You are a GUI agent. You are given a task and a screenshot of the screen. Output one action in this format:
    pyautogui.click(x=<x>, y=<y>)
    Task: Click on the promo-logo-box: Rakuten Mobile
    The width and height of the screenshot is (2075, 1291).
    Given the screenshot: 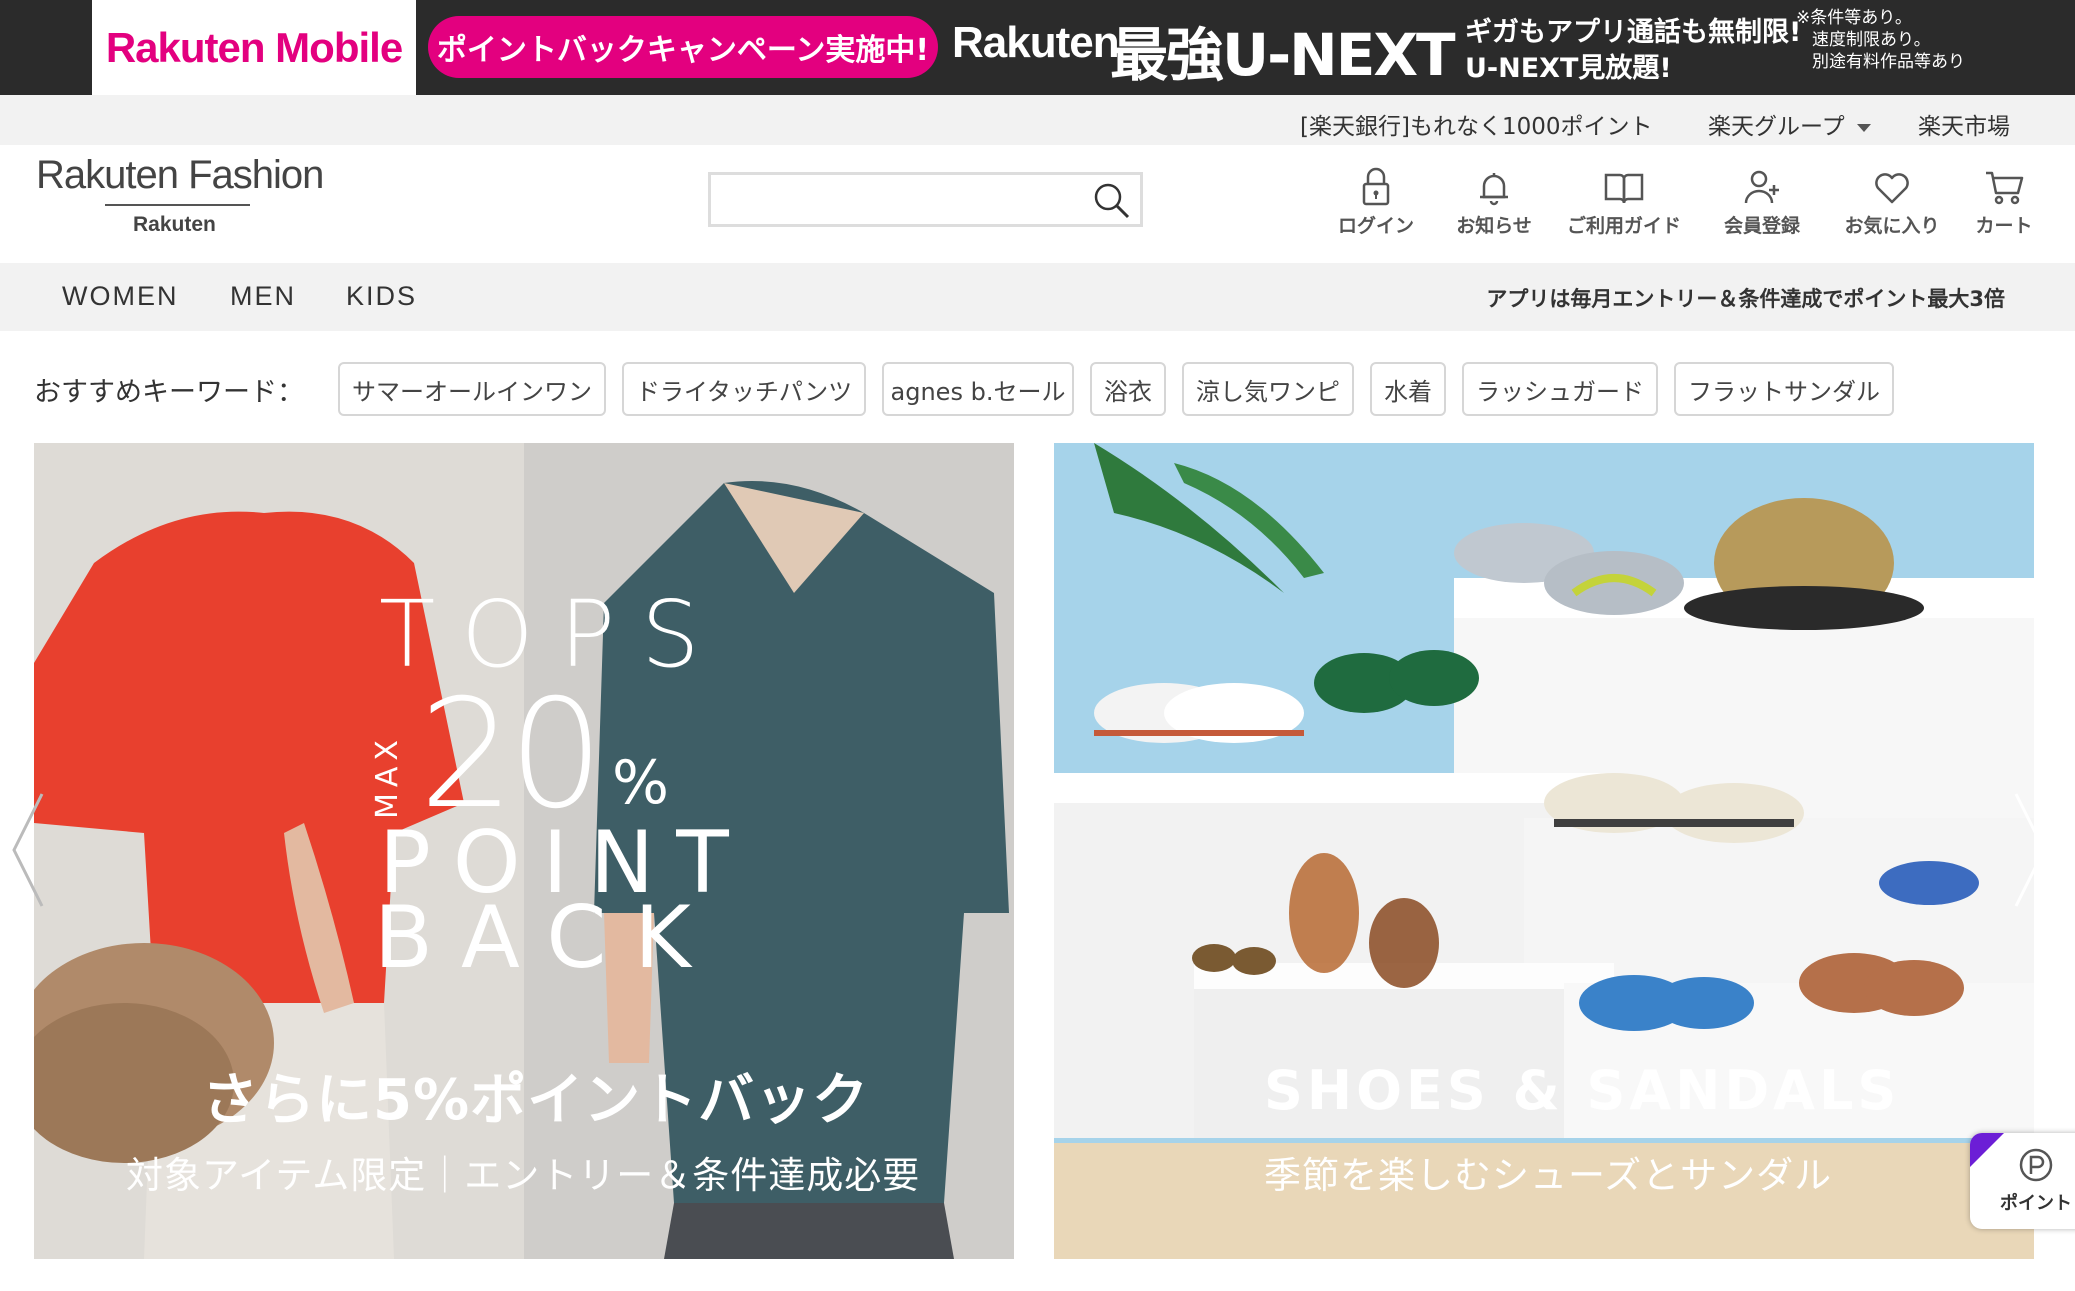 What is the action you would take?
    pyautogui.click(x=254, y=47)
    